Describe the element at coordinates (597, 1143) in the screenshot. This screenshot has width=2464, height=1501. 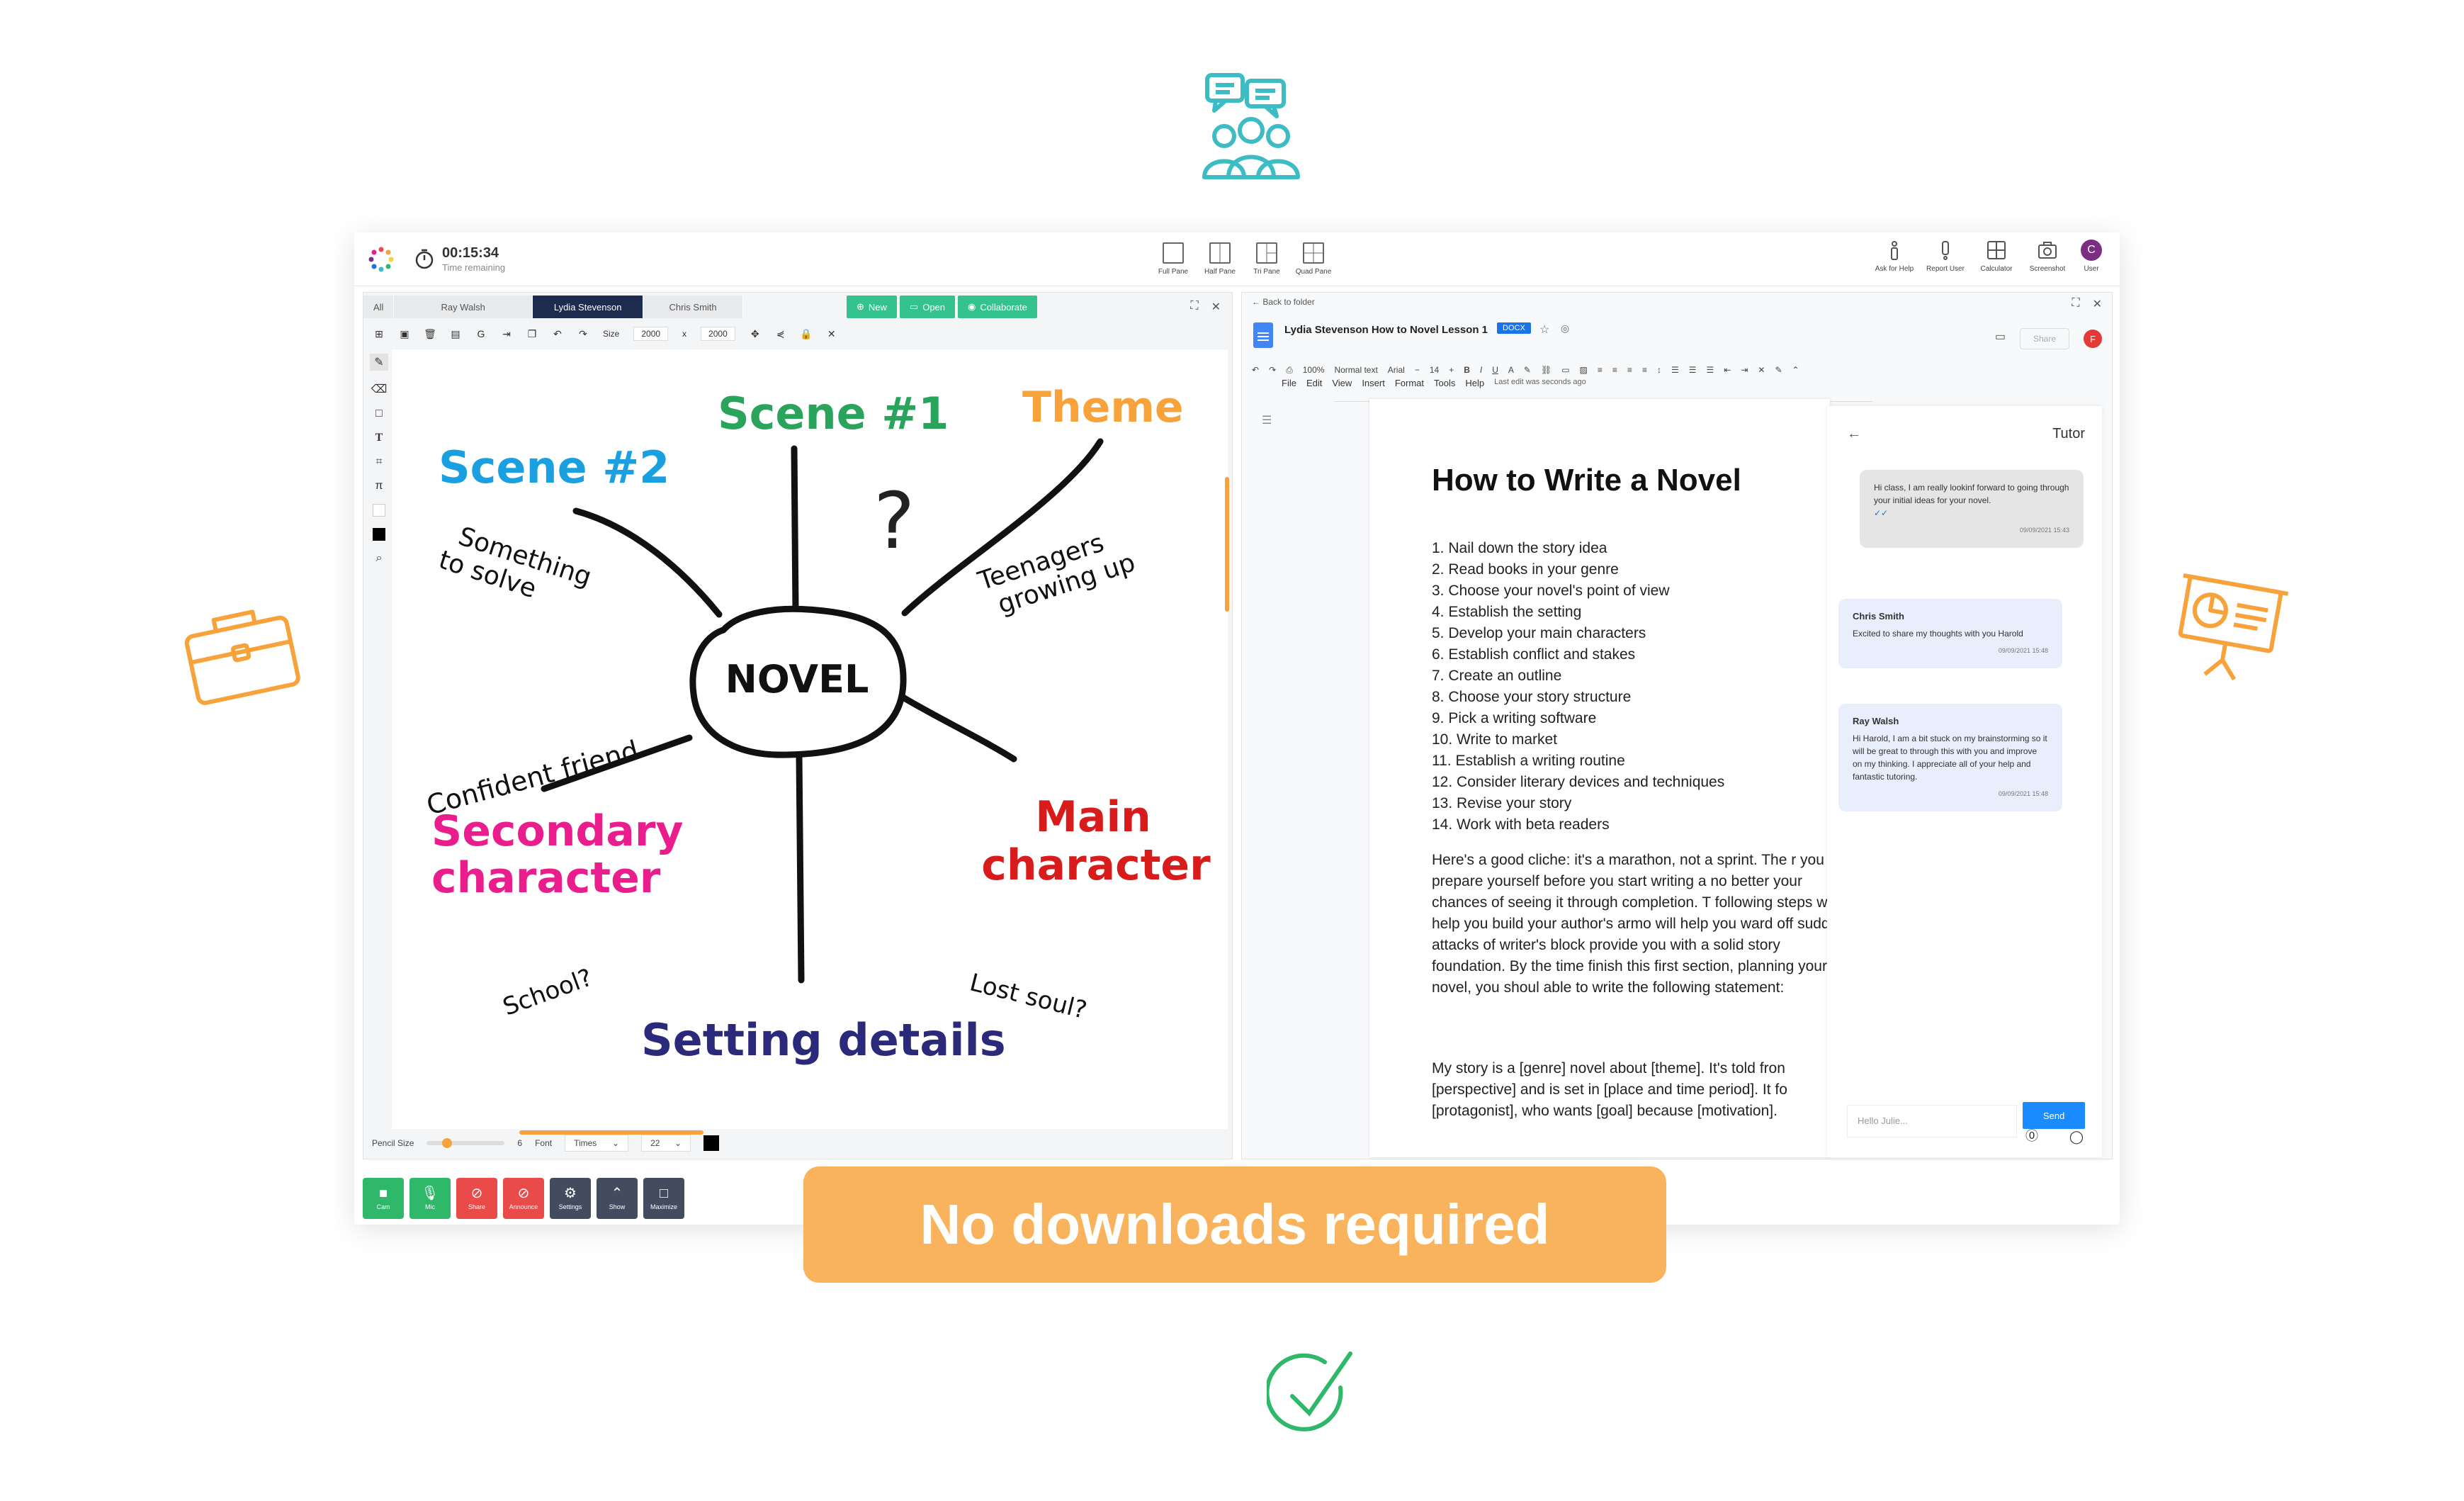
I see `font-select: Times ⌄` at that location.